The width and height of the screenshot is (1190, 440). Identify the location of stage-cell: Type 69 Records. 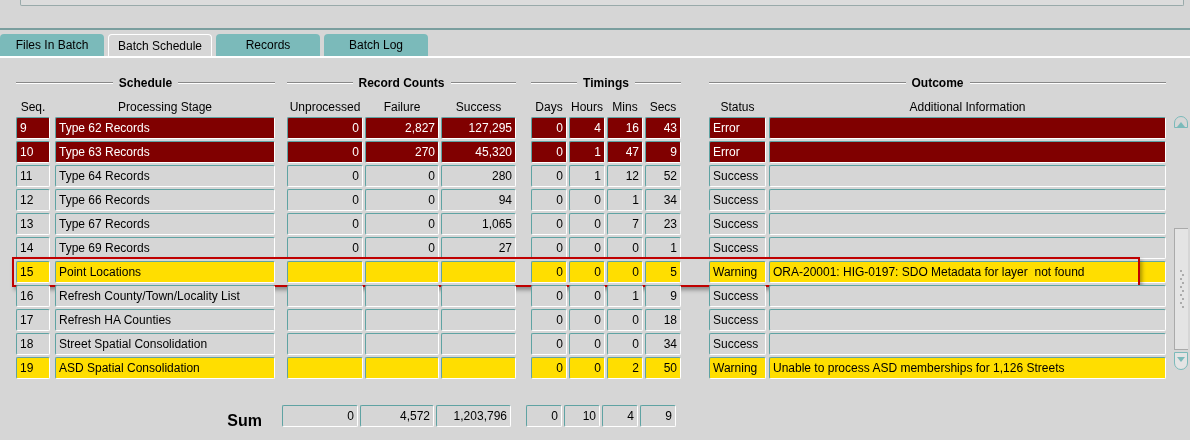
(165, 248).